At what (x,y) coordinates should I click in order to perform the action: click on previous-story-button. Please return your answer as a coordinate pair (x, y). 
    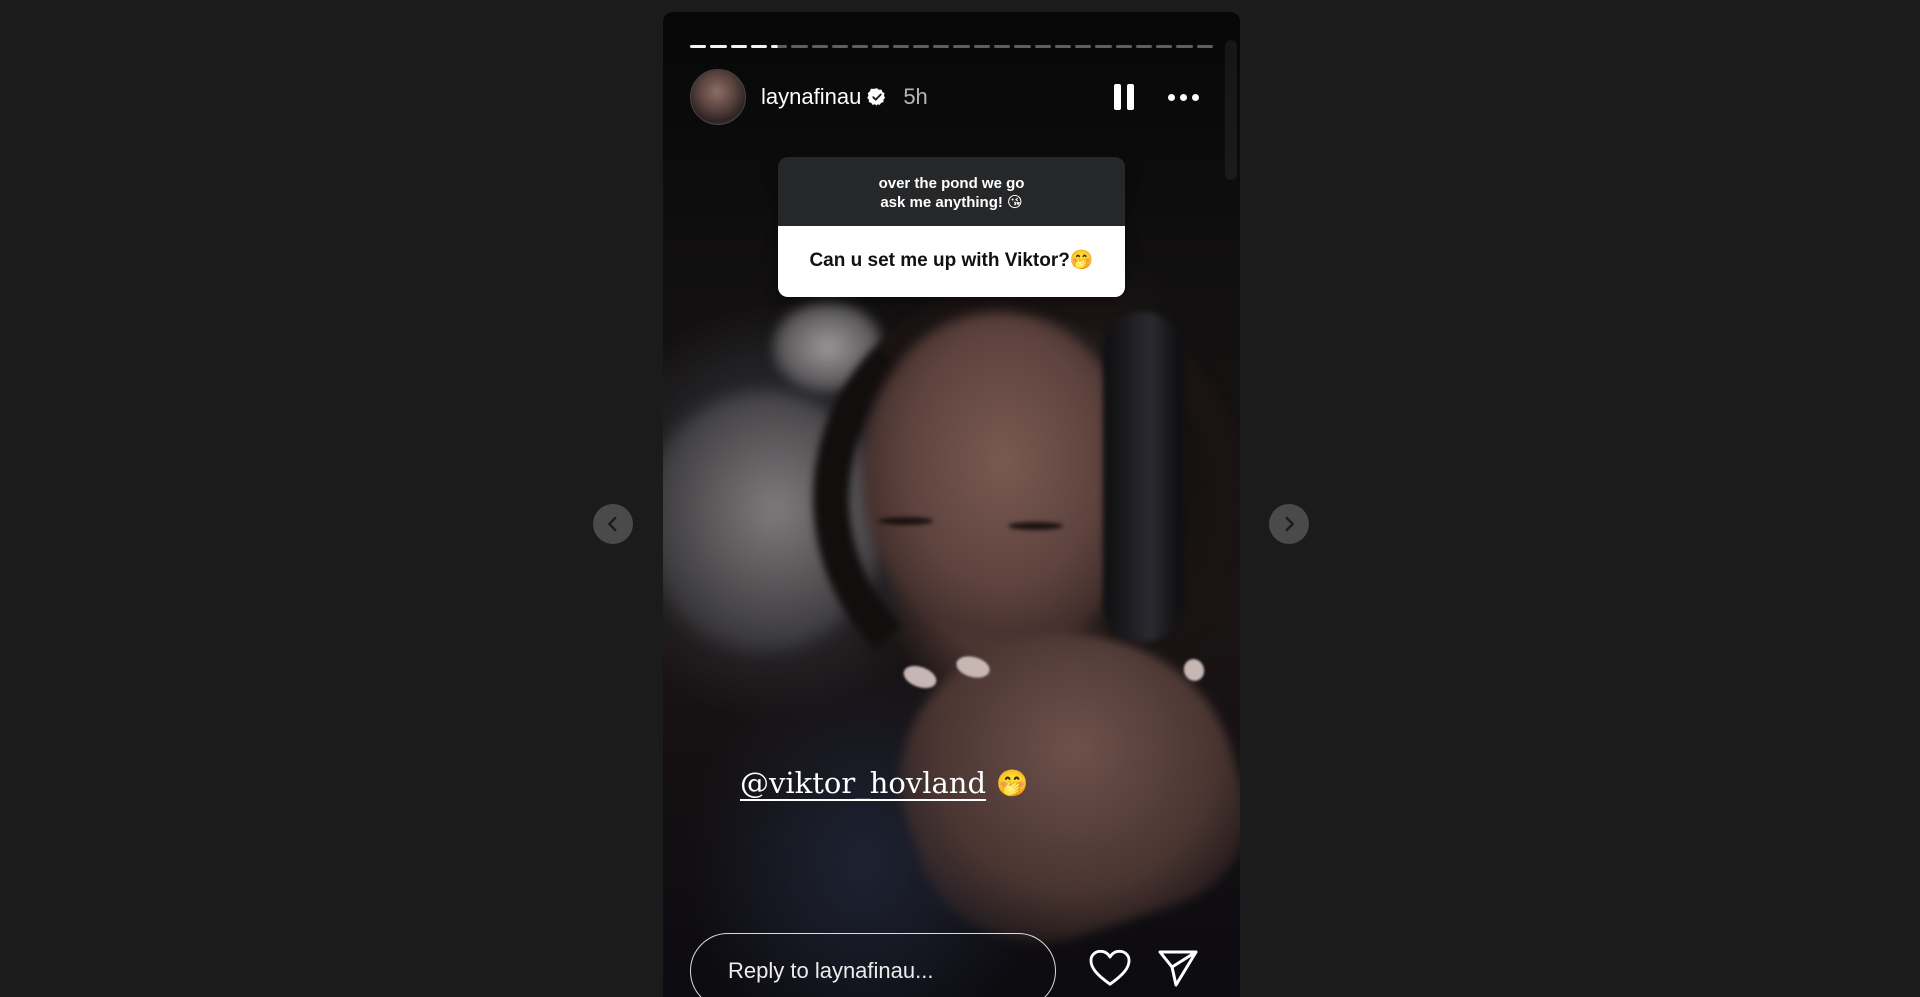
    Looking at the image, I should click on (613, 524).